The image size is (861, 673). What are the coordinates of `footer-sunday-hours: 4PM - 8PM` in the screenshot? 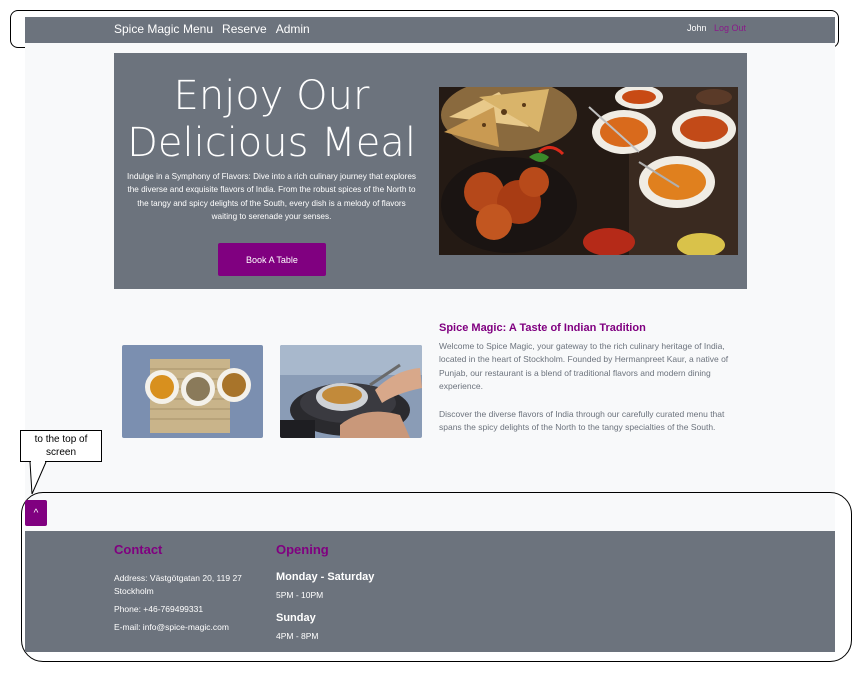 It's located at (297, 636).